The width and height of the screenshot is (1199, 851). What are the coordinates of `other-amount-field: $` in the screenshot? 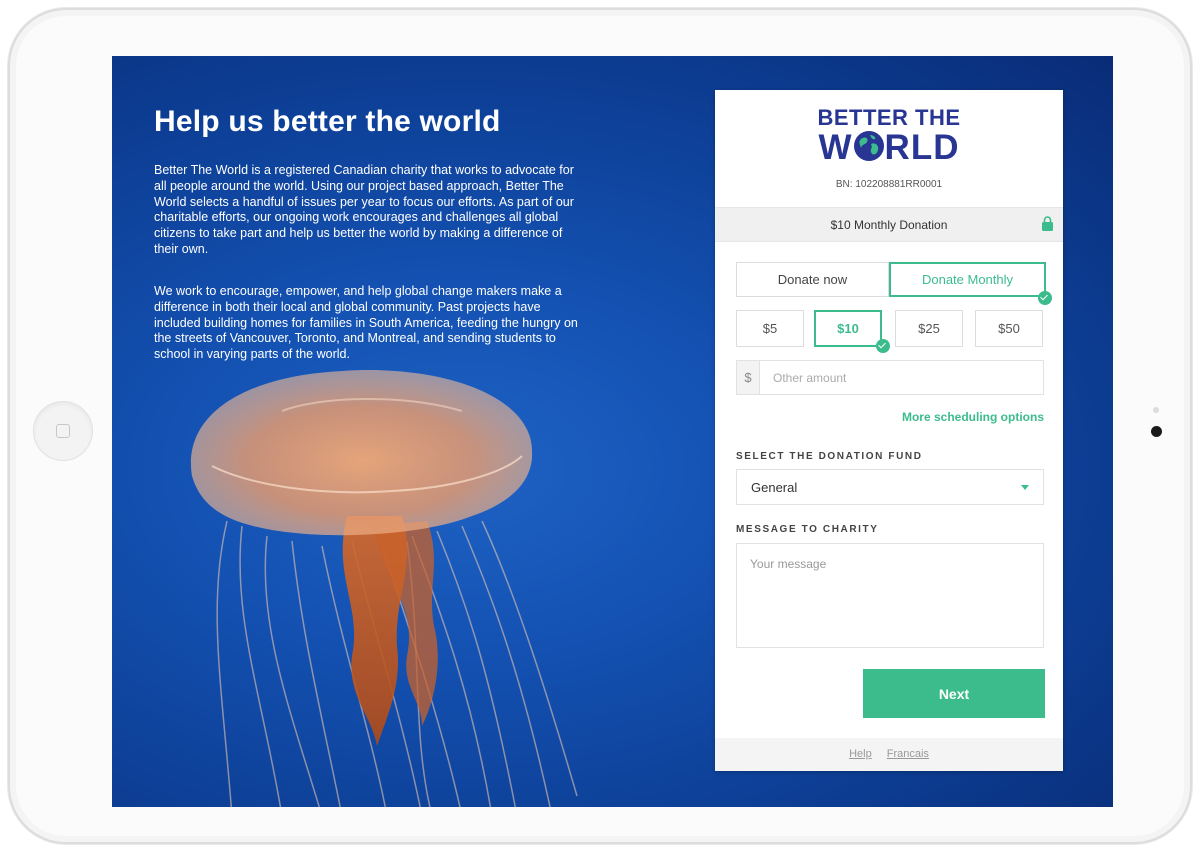 It's located at (890, 377).